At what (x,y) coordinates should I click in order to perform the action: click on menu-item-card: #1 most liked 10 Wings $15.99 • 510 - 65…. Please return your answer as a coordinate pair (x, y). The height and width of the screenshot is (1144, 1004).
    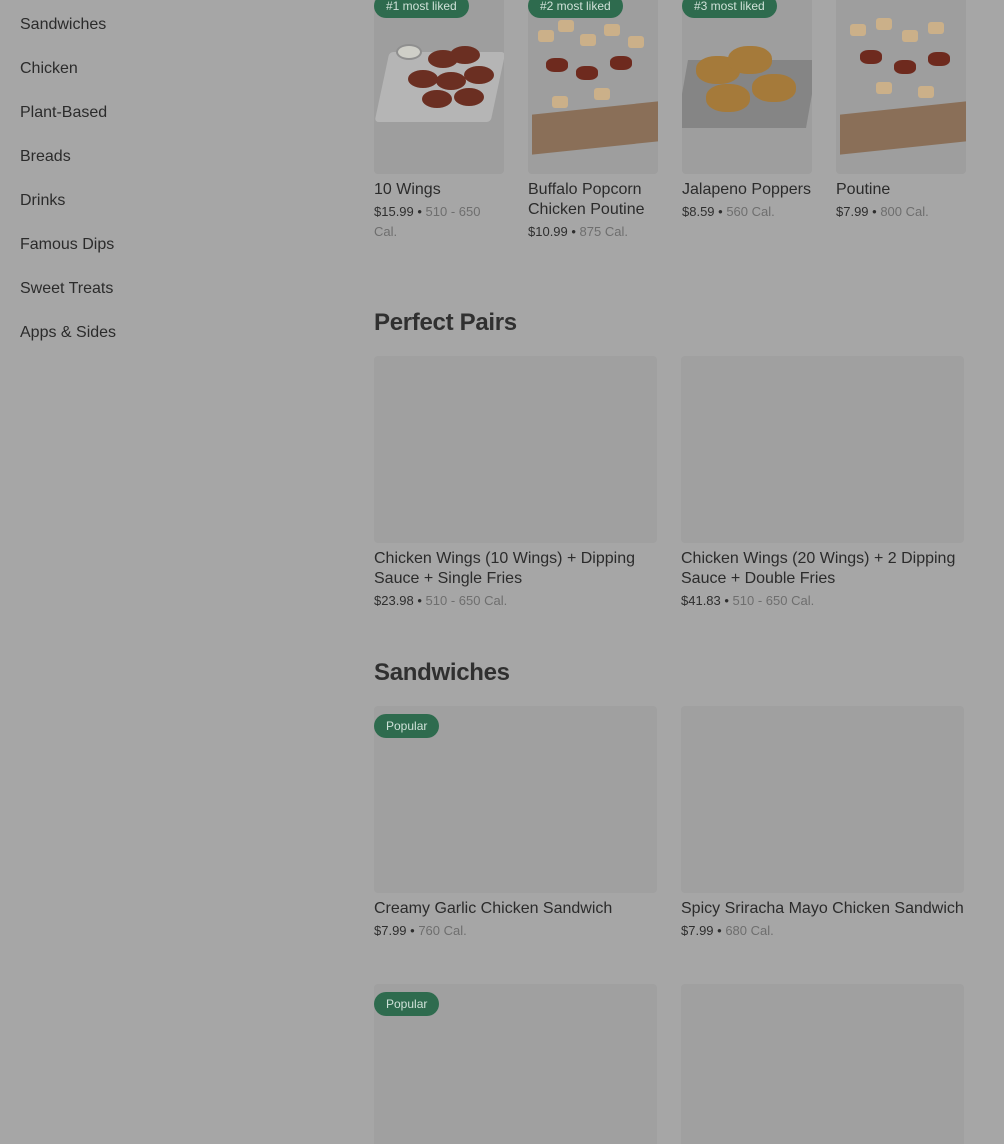
    Looking at the image, I should click on (439, 121).